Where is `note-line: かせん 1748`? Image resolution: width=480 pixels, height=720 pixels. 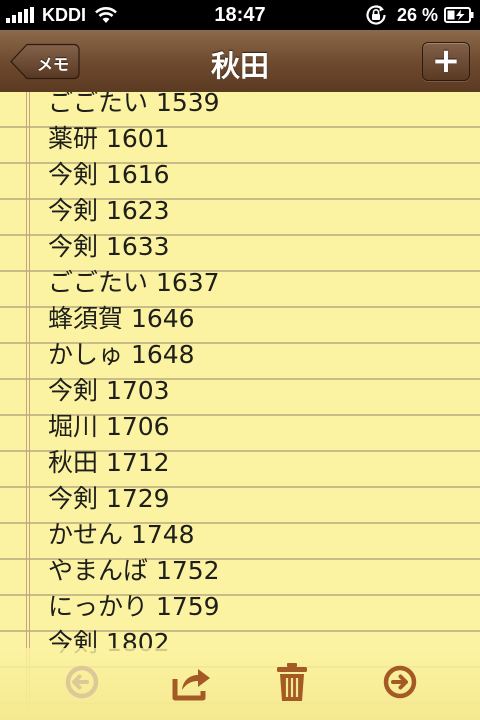
note-line: かせん 1748 is located at coordinates (121, 534).